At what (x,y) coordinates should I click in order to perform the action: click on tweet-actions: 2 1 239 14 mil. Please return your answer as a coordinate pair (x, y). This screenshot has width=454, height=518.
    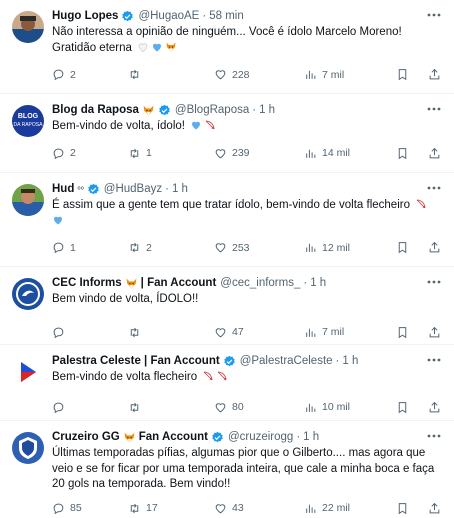
    Looking at the image, I should click on (247, 154).